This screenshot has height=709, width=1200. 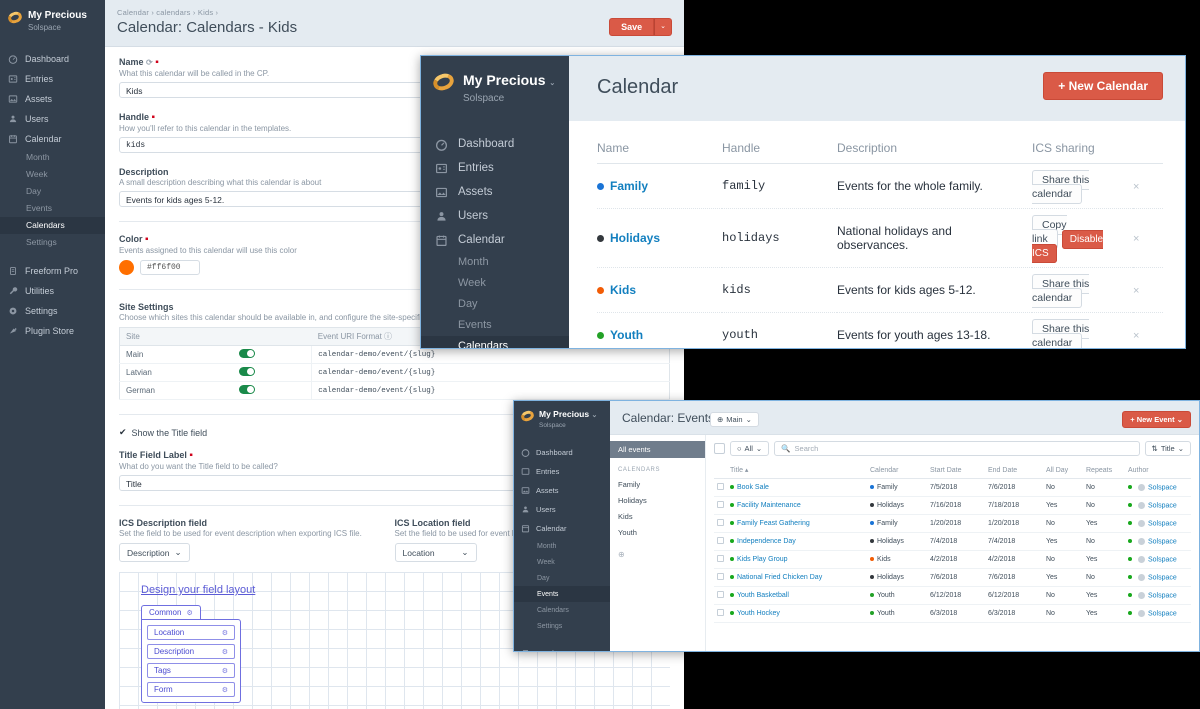 I want to click on calendar-name-link: Holidays, so click(x=635, y=238).